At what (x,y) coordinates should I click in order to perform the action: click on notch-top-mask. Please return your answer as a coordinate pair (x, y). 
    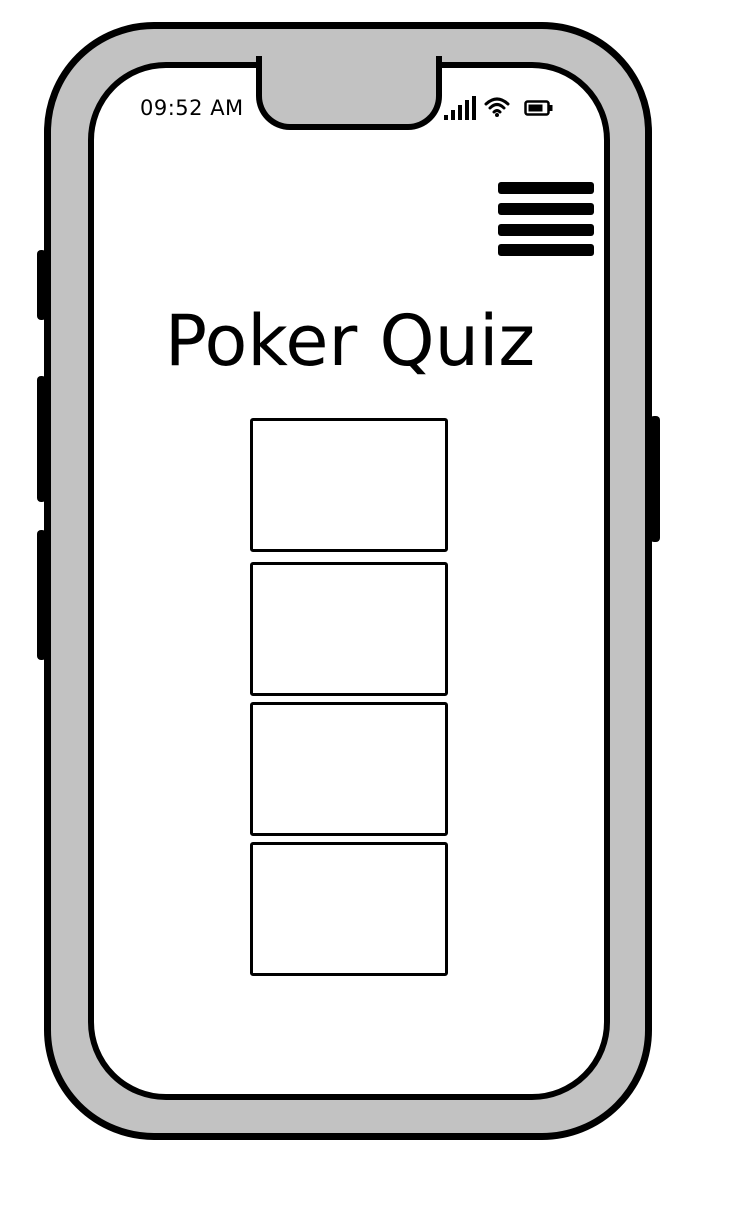
    Looking at the image, I should click on (349, 62).